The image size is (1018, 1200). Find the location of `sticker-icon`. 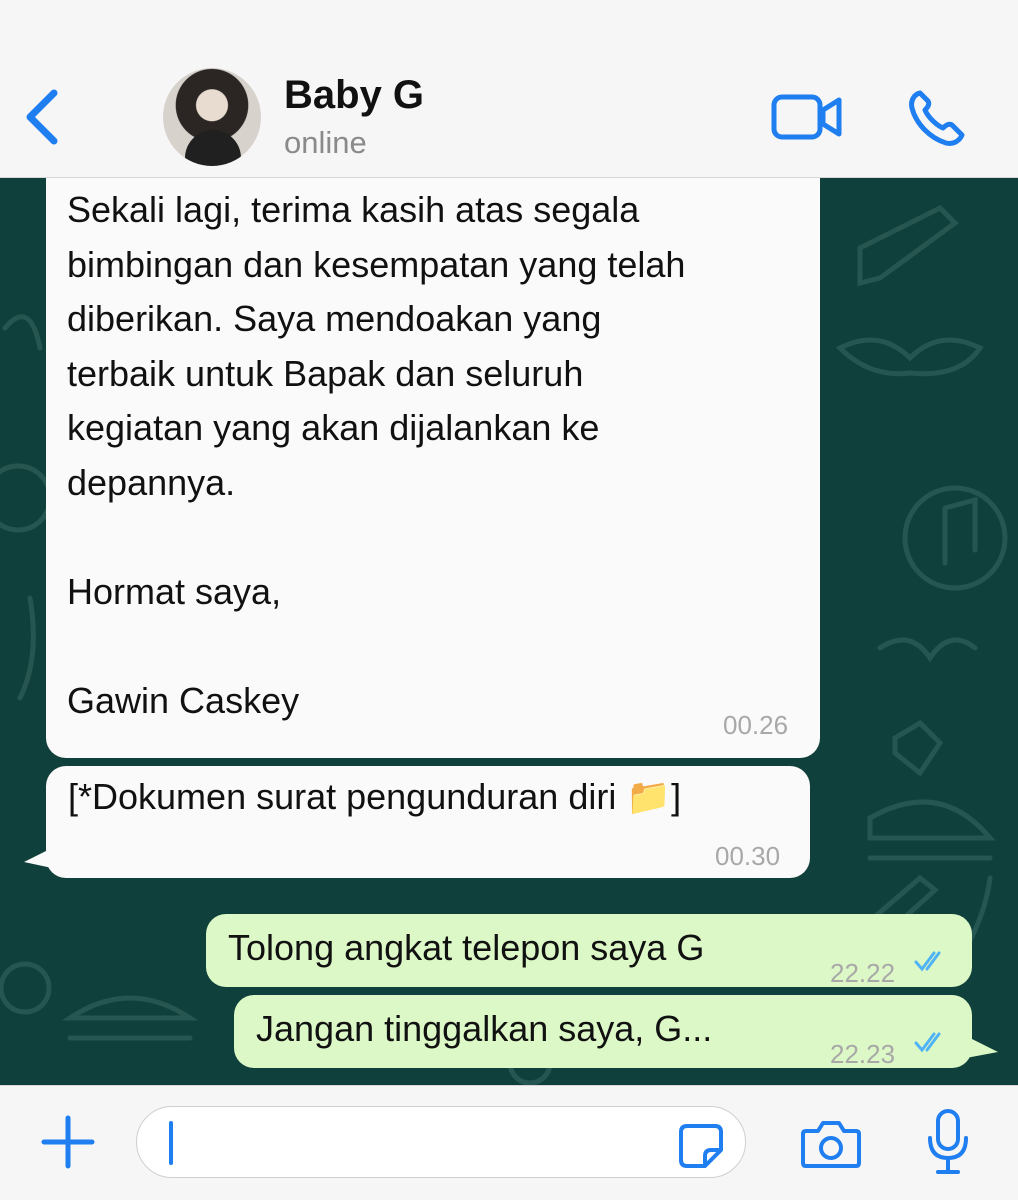

sticker-icon is located at coordinates (701, 1146).